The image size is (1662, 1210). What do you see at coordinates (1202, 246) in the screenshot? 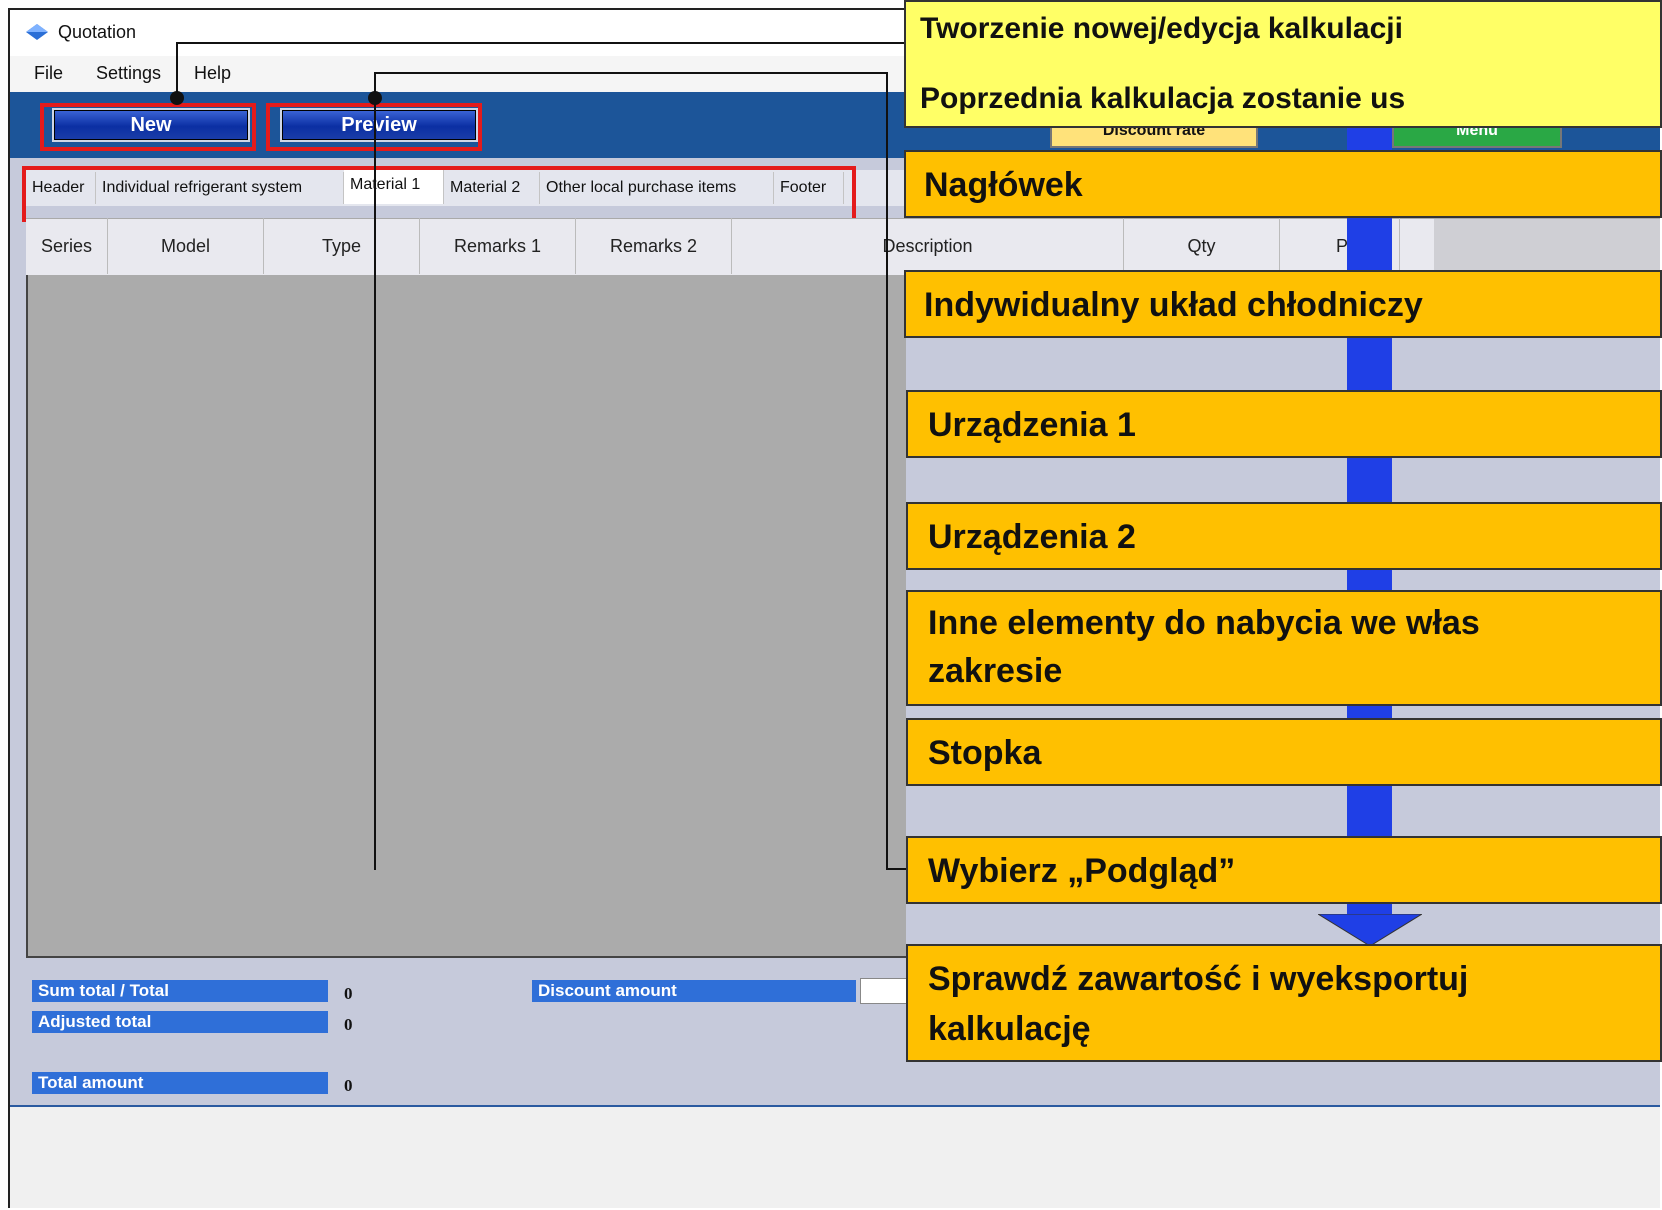
I see `column-qty: Qty` at bounding box center [1202, 246].